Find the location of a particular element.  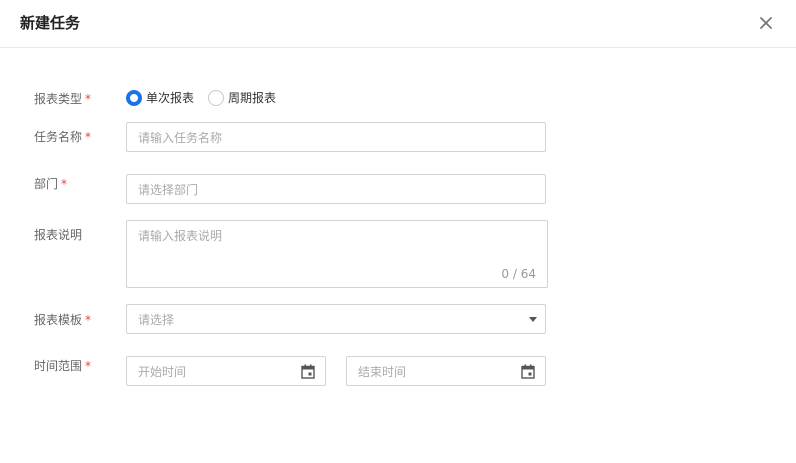

radio-single-report: 单次报表 is located at coordinates (160, 98).